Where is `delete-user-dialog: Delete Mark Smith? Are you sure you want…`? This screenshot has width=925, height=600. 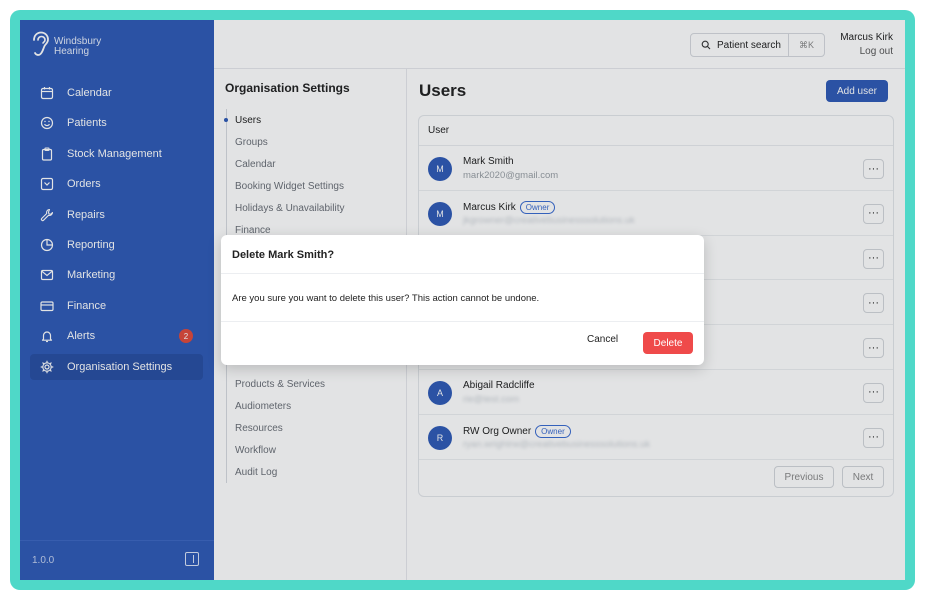 delete-user-dialog: Delete Mark Smith? Are you sure you want… is located at coordinates (462, 300).